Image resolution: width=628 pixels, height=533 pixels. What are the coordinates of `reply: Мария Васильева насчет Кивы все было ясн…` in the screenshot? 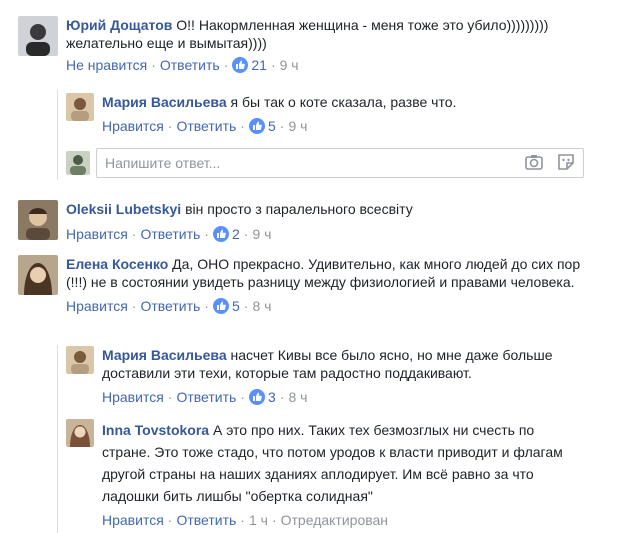 It's located at (329, 376).